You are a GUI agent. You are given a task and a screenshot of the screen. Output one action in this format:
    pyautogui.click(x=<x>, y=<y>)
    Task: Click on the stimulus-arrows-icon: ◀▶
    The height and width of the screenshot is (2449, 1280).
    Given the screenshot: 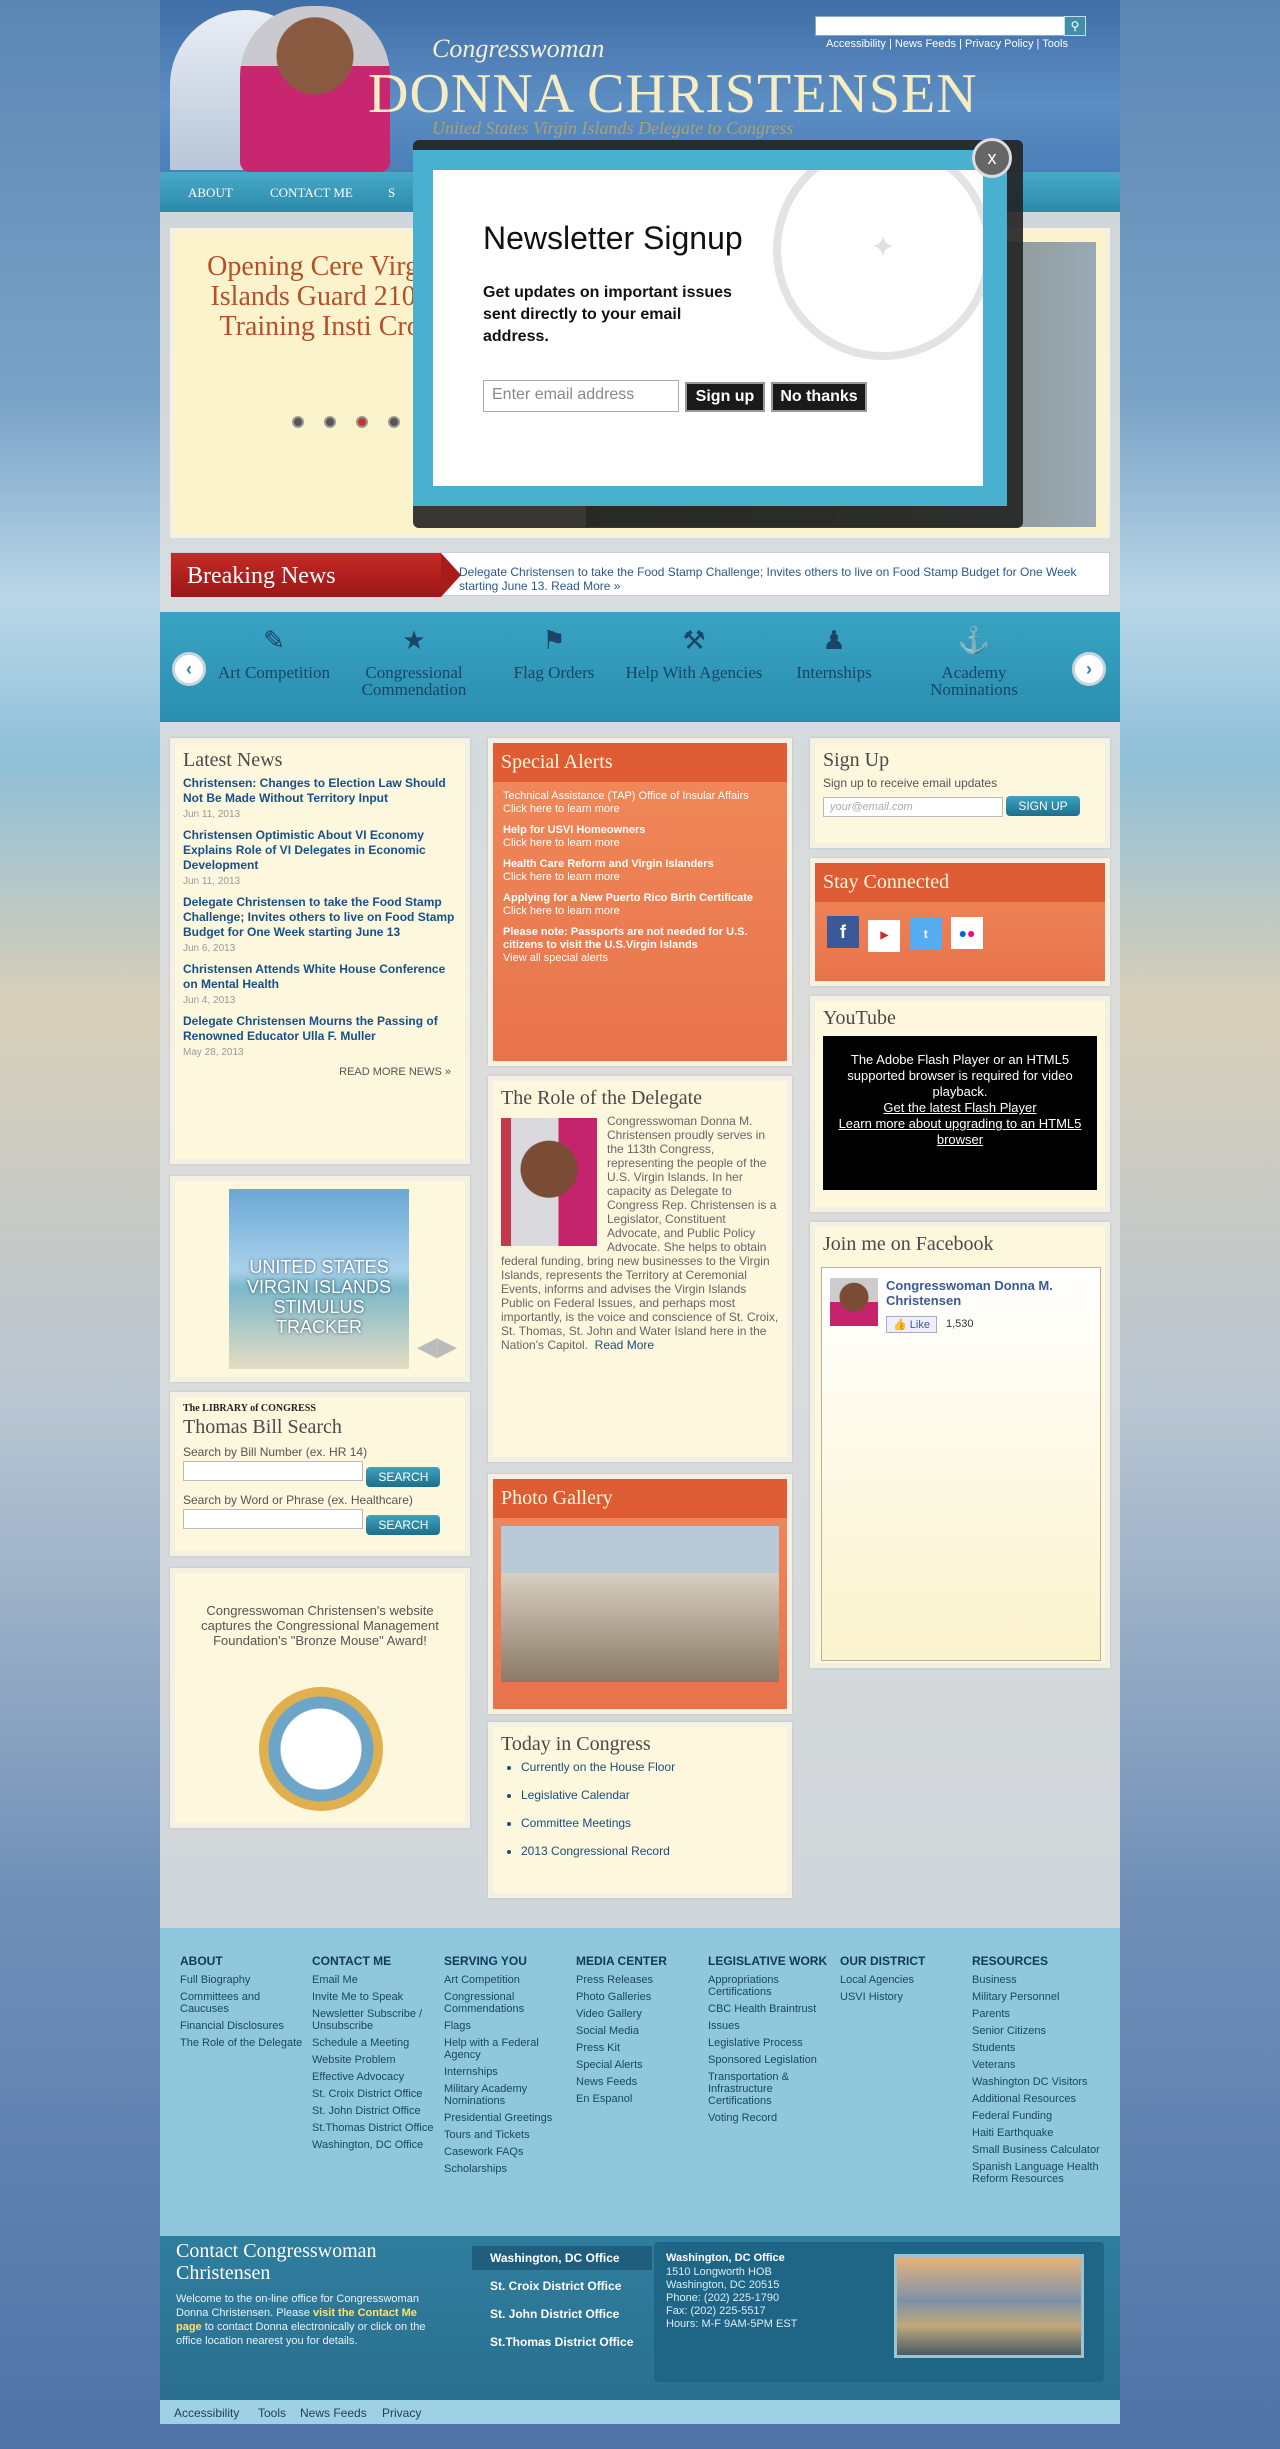 What is the action you would take?
    pyautogui.click(x=437, y=1346)
    